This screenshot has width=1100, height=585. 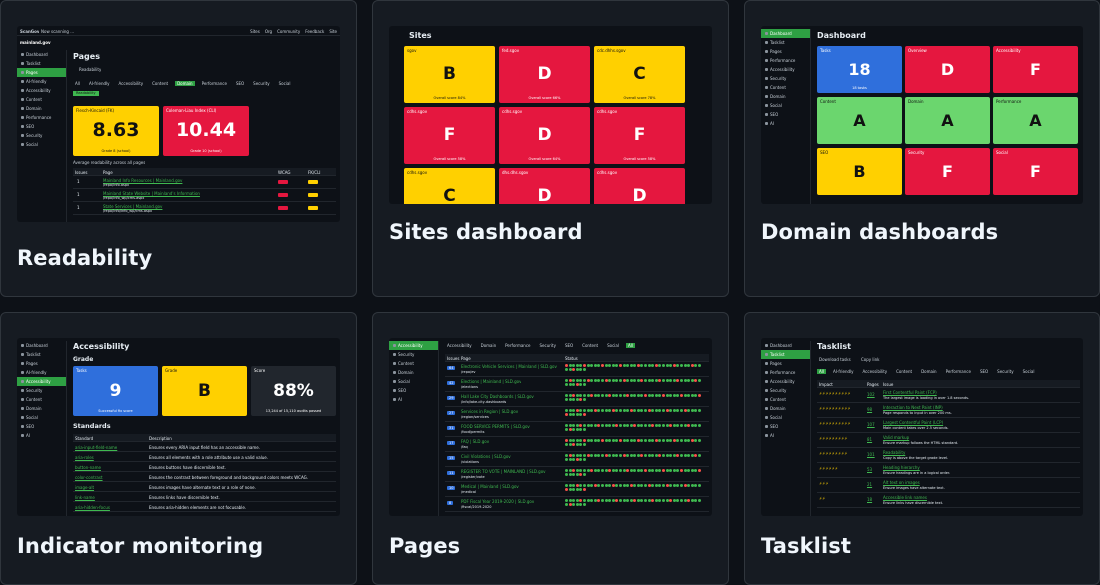 I want to click on page-link: REGISTER TO VOTE | MAINLAND | SLD.gov, so click(x=503, y=471).